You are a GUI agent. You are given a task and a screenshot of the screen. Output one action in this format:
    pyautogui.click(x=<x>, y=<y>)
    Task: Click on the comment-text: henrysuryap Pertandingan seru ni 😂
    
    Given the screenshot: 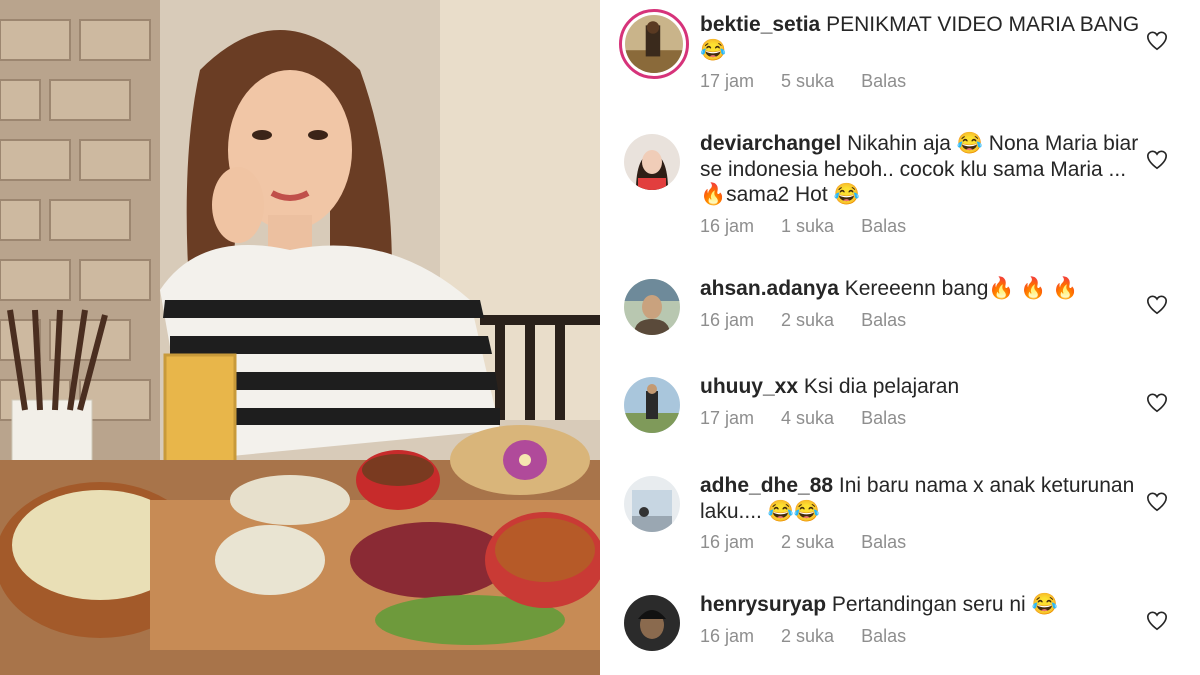 What is the action you would take?
    pyautogui.click(x=920, y=605)
    